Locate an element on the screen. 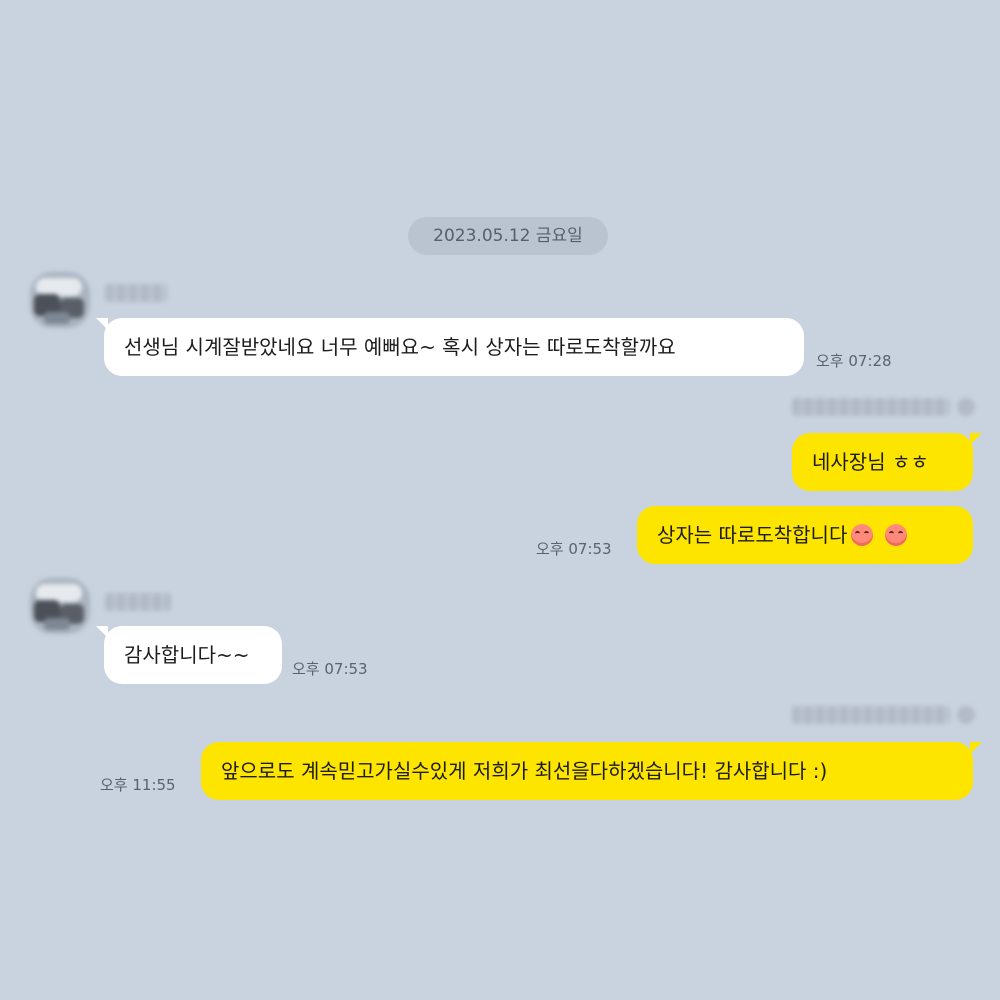 The height and width of the screenshot is (1000, 1000). date-divider: 2023.05.12 금요일 is located at coordinates (508, 236).